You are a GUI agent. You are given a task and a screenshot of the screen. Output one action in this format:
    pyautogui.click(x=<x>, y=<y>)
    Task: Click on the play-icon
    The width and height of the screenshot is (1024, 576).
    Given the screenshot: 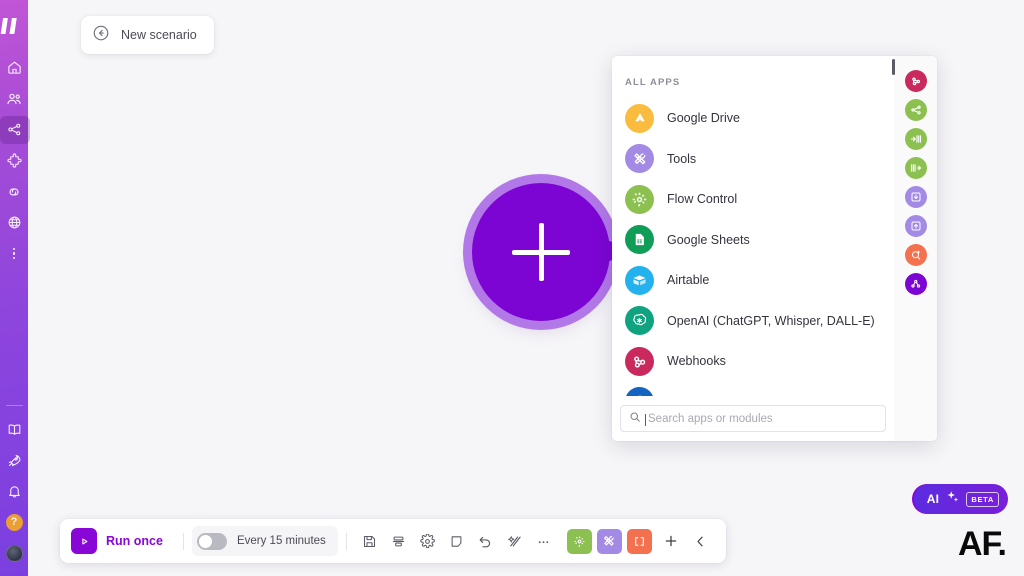 What is the action you would take?
    pyautogui.click(x=84, y=541)
    